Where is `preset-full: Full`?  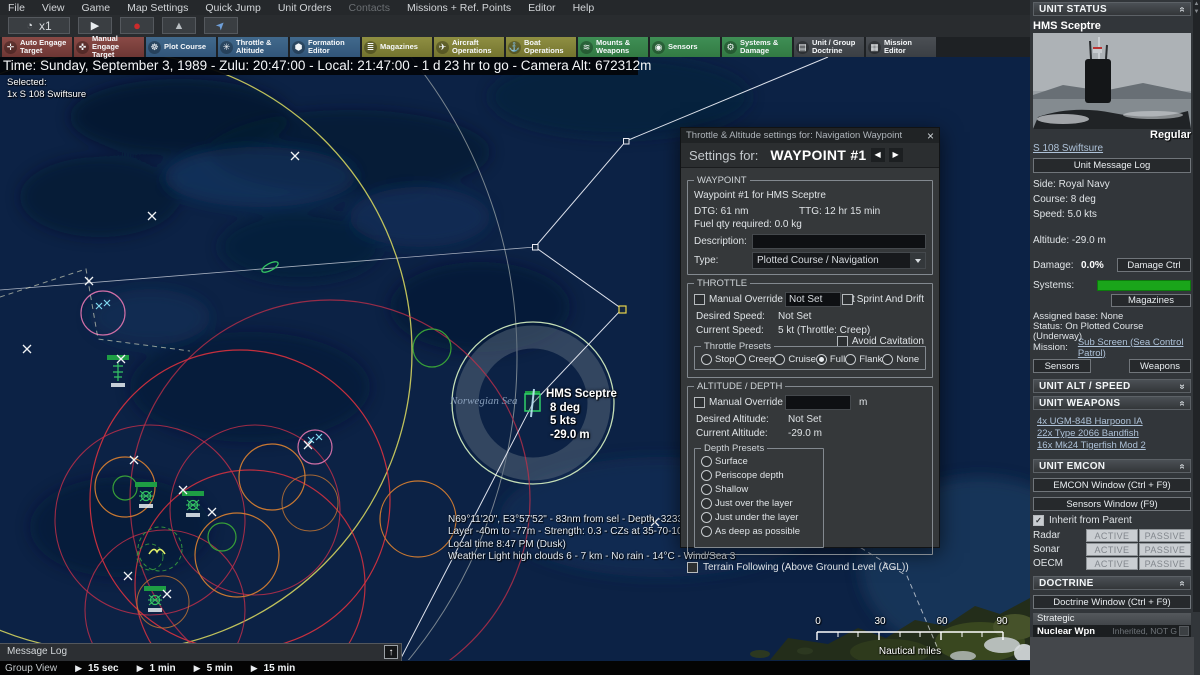
preset-full: Full is located at coordinates (830, 359).